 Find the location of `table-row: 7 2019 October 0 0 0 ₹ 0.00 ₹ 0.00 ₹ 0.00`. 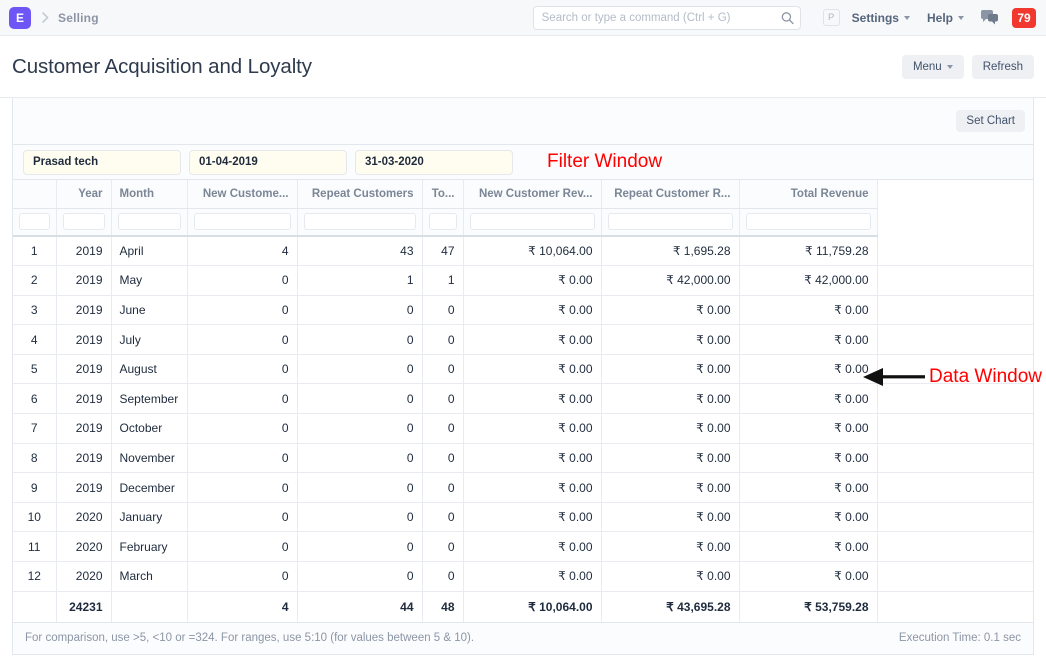

table-row: 7 2019 October 0 0 0 ₹ 0.00 ₹ 0.00 ₹ 0.00 is located at coordinates (523, 428).